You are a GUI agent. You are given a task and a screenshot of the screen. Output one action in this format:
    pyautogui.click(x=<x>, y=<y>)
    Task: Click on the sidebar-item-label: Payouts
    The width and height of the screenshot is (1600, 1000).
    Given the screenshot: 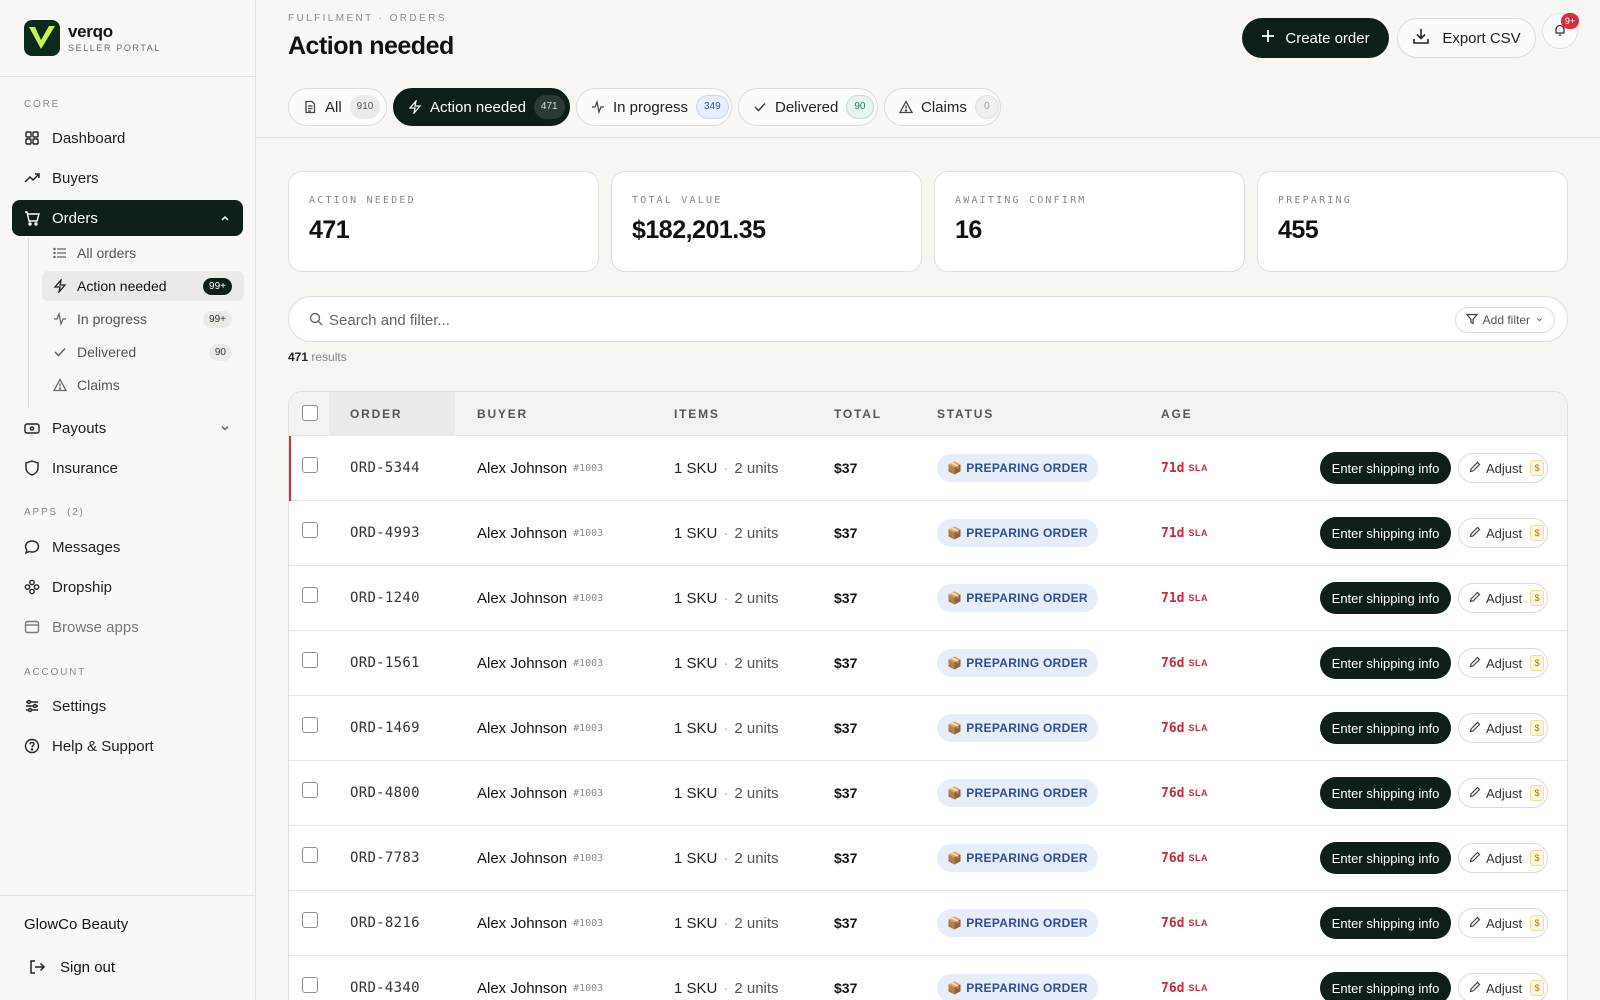 What is the action you would take?
    pyautogui.click(x=79, y=428)
    